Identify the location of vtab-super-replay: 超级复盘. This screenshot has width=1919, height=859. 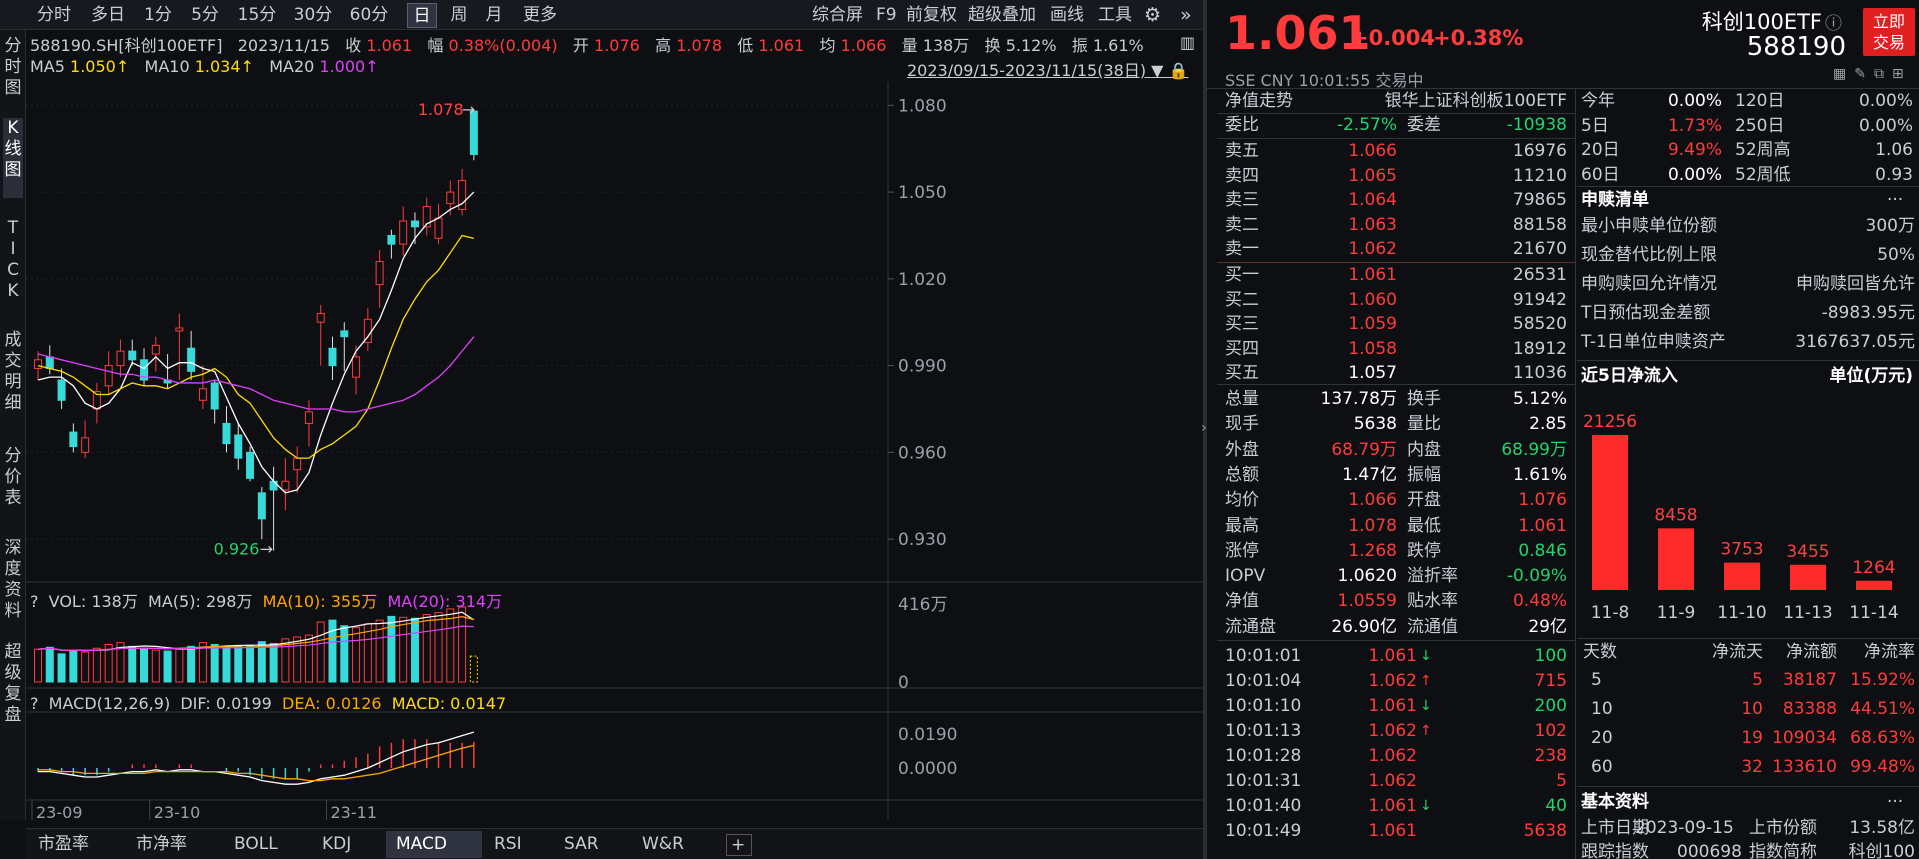
(13, 684).